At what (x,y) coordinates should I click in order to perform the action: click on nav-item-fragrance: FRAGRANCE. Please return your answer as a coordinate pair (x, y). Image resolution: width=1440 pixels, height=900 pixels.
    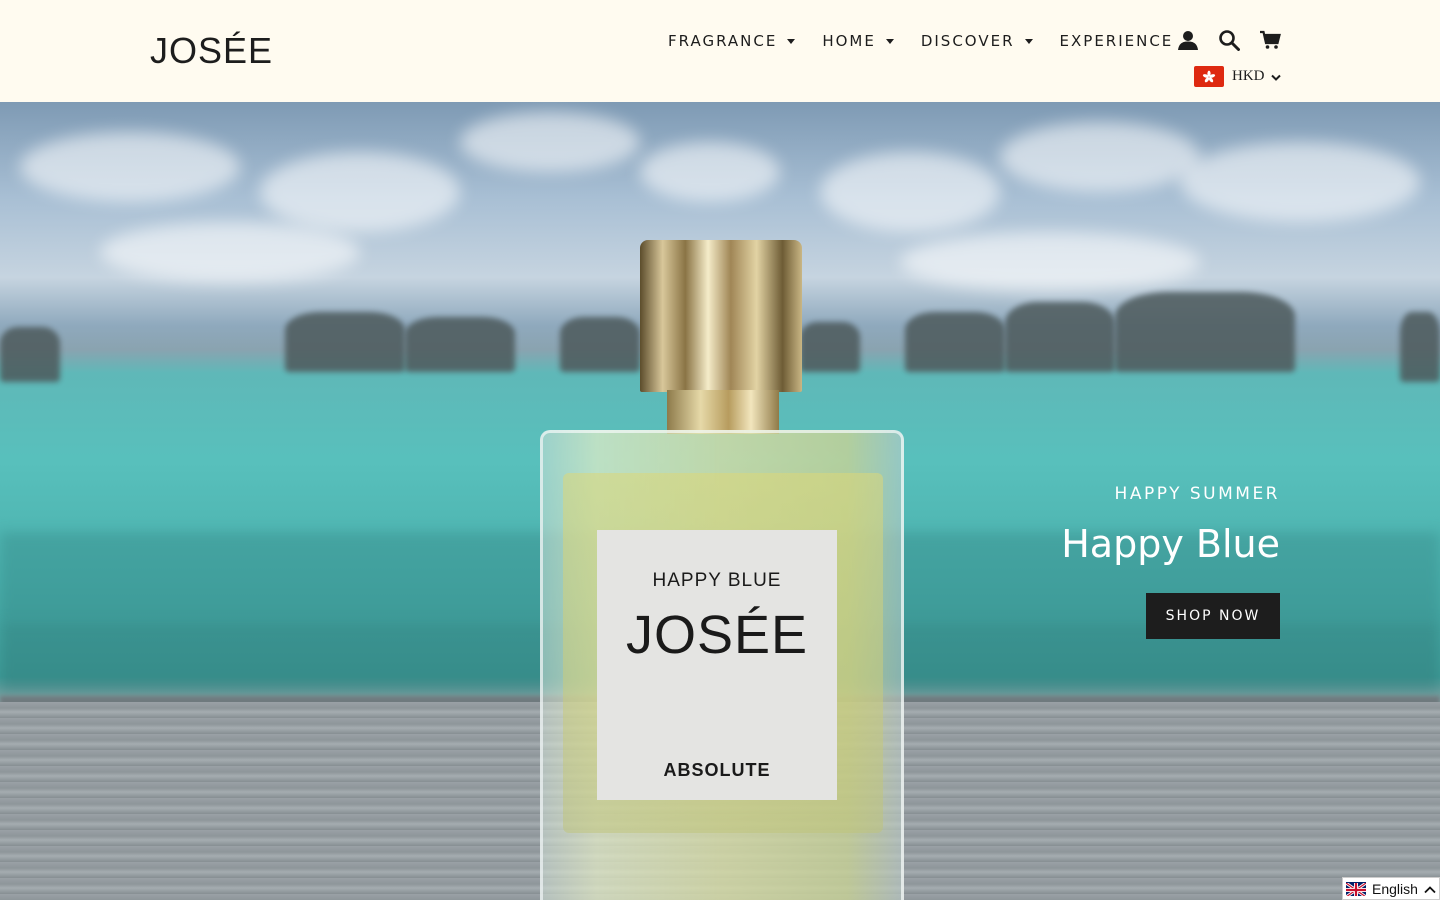
    Looking at the image, I should click on (732, 41).